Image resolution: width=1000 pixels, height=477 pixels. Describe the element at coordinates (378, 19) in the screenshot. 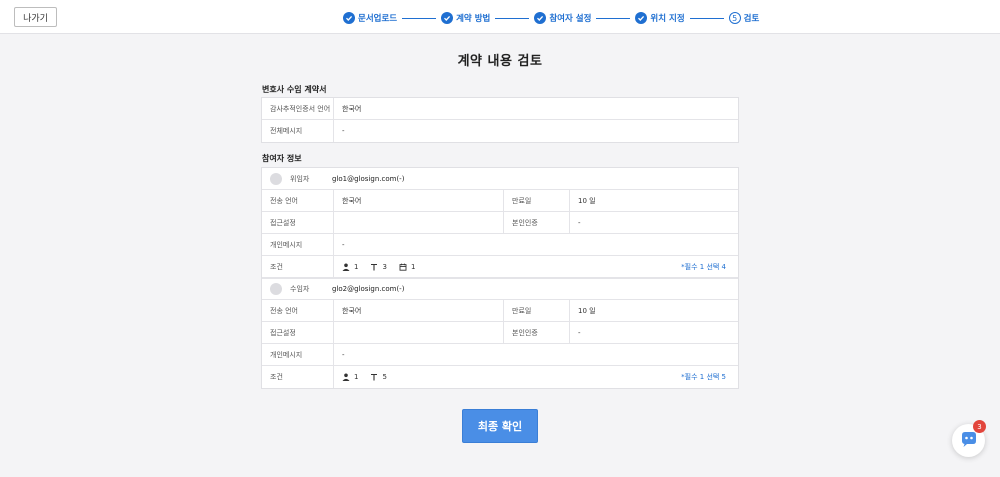

I see `step-label: 문서업로드` at that location.